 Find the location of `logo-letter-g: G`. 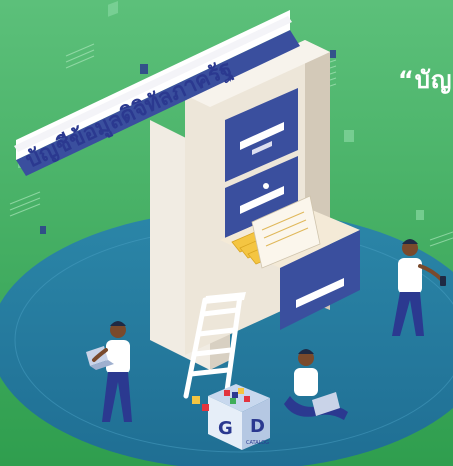

logo-letter-g: G is located at coordinates (225, 428).